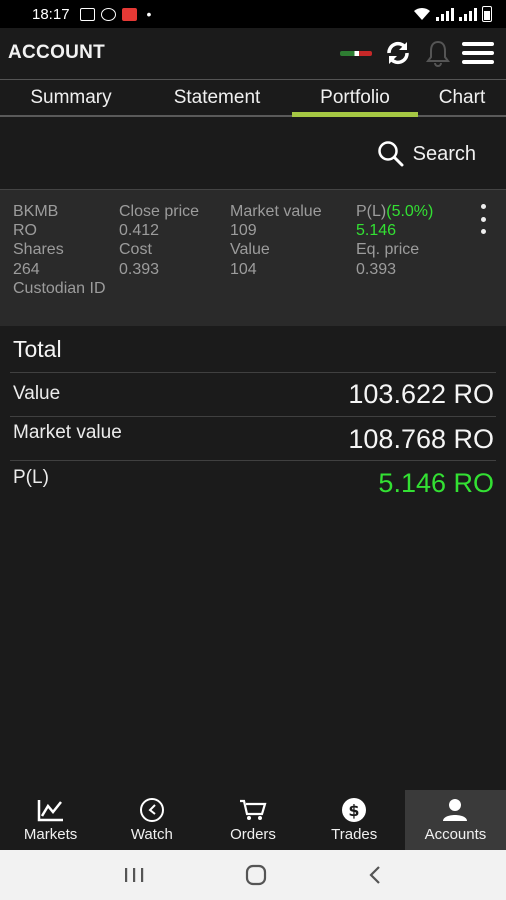  What do you see at coordinates (25, 230) in the screenshot?
I see `holding-currency: RO` at bounding box center [25, 230].